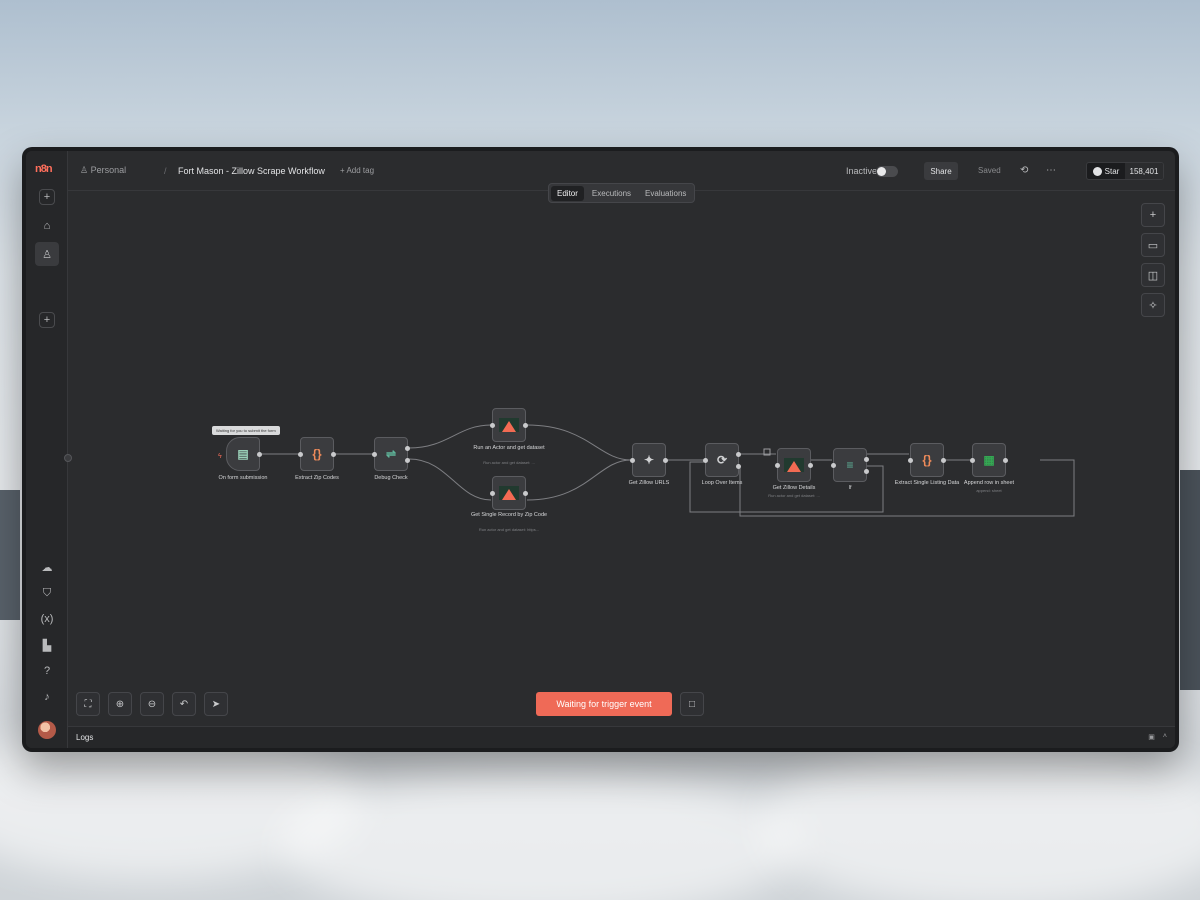 The width and height of the screenshot is (1200, 900). Describe the element at coordinates (47, 320) in the screenshot. I see `add-project-icon: +` at that location.